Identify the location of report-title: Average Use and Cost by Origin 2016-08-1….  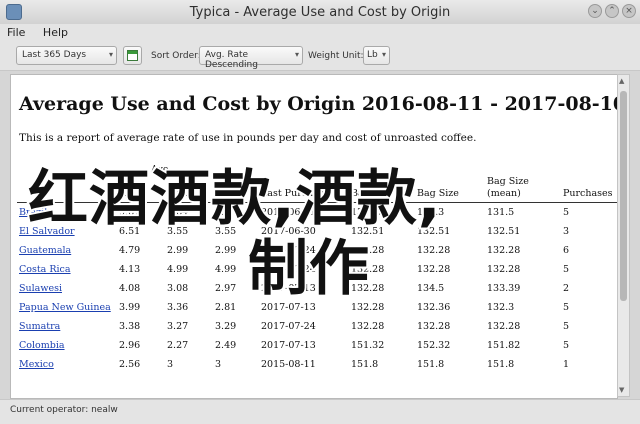
(318, 104).